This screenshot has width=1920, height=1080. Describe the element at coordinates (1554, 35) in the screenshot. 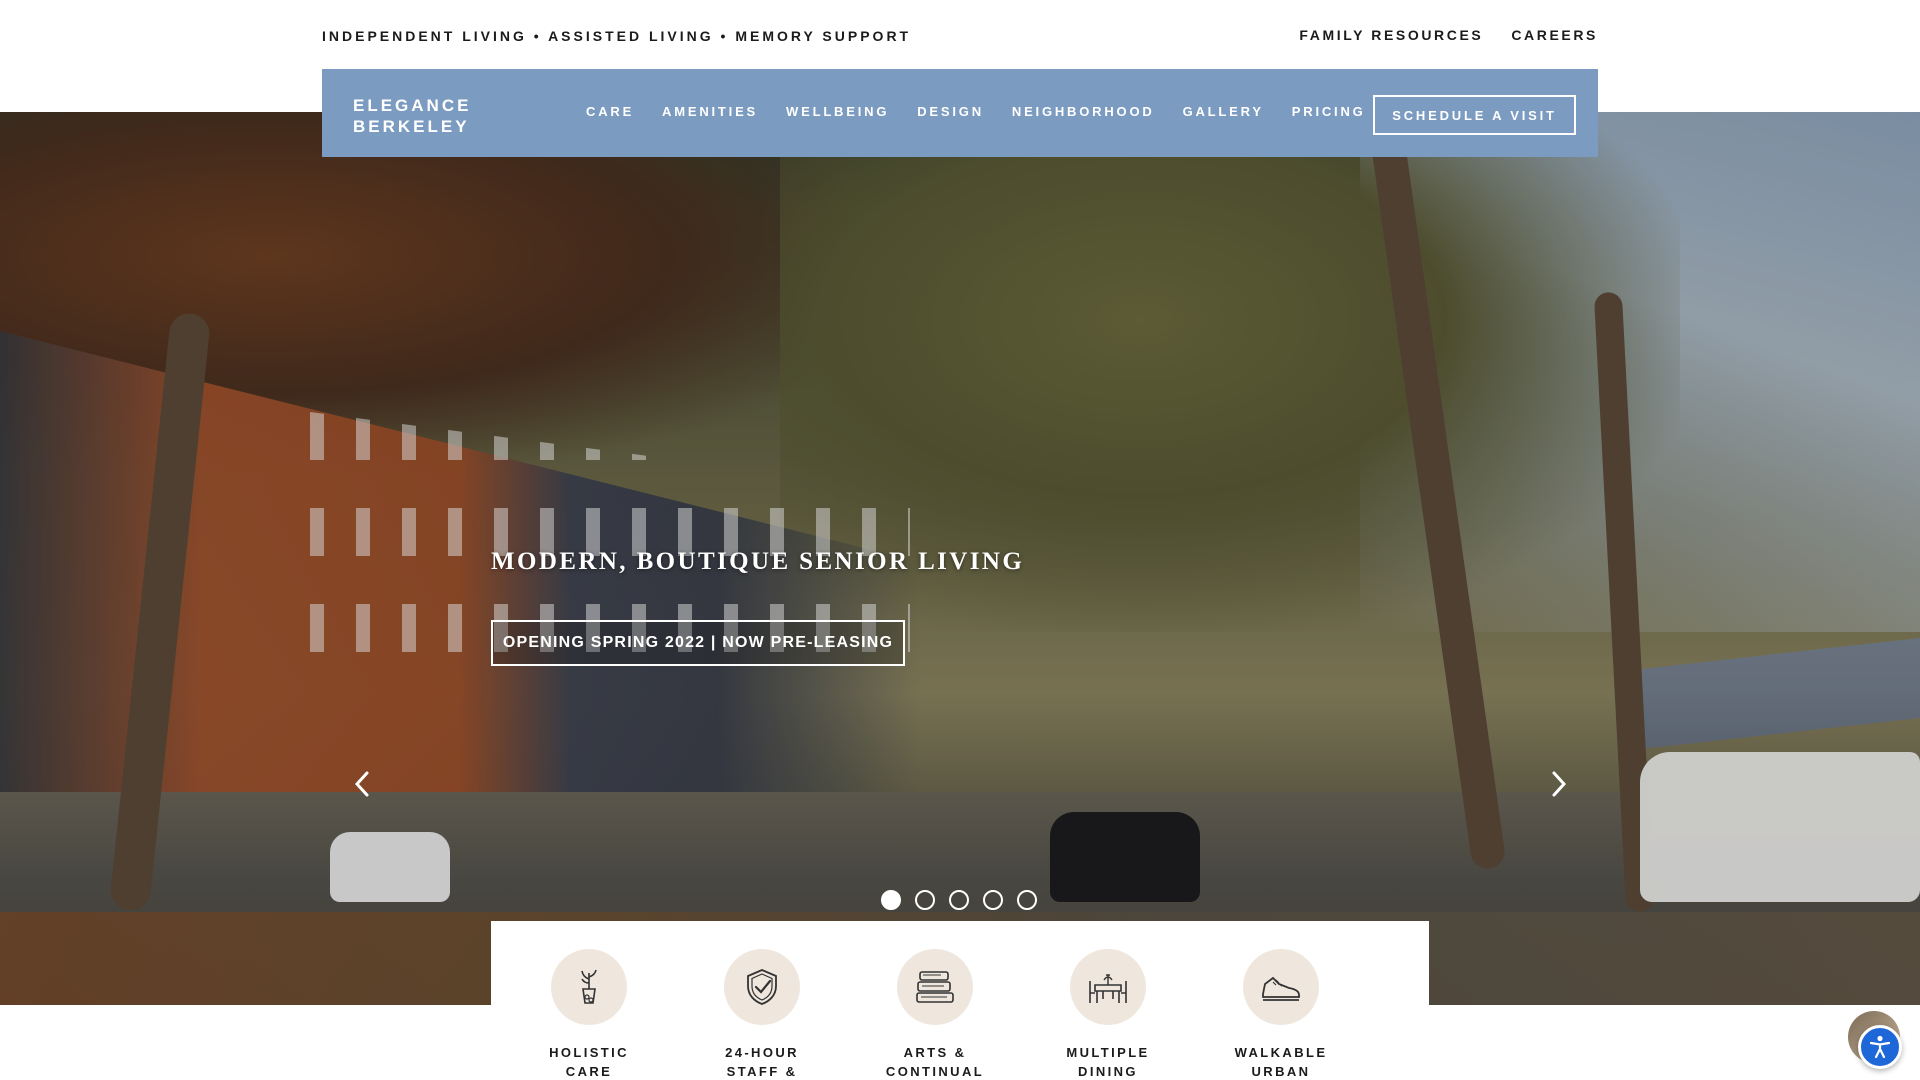

I see `careers-link: CAREERS` at that location.